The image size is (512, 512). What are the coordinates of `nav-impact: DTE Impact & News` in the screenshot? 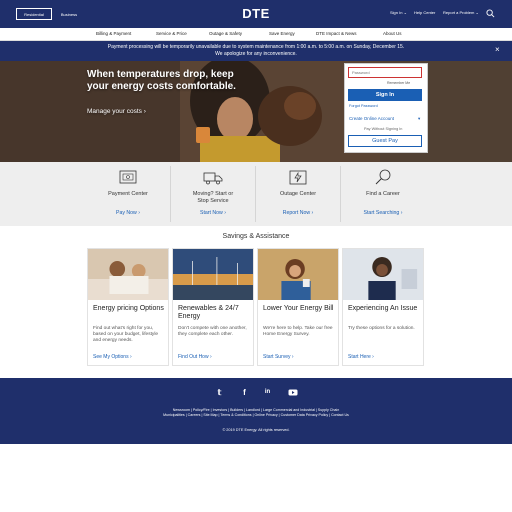 It's located at (336, 33).